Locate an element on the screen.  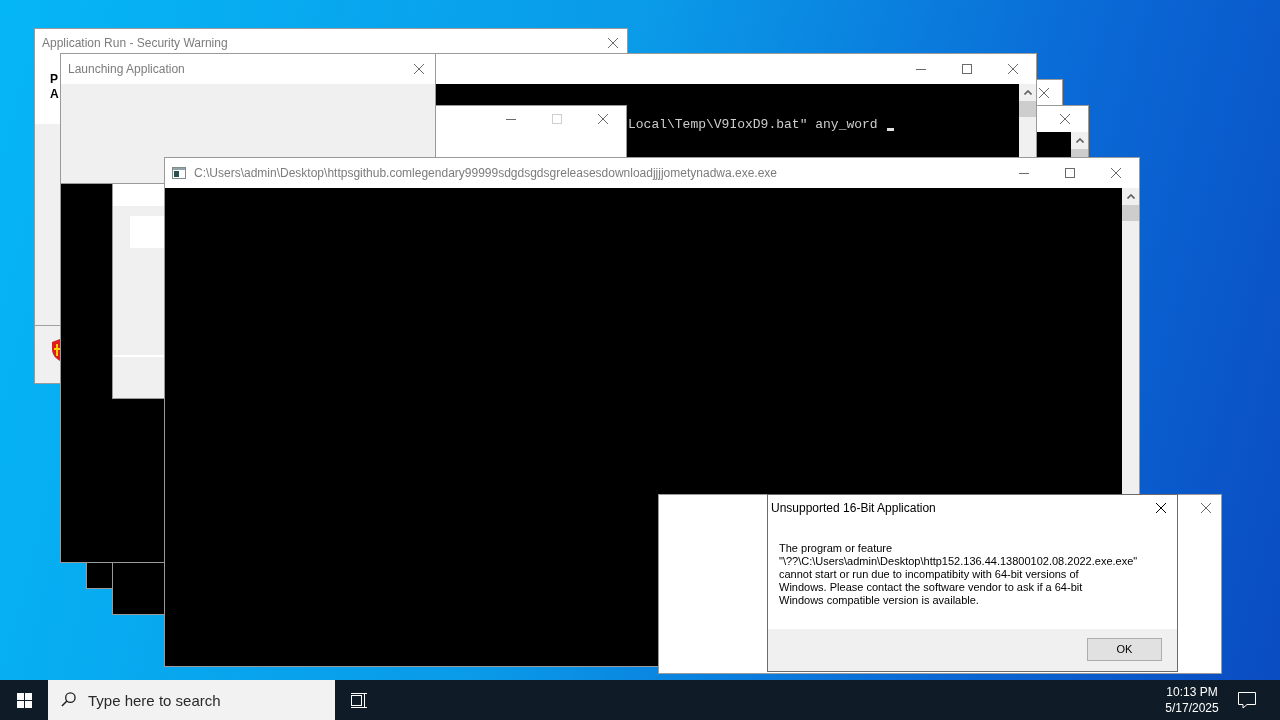
dialog-message: The program or feature "\??\C:\Users\admin\Desktop\http152.136.44.13800102.08.2022.exe.exe" cannot start or run due to incompatibity with 64-bit versions of Windows. Please contact the software vendor to ask if a 64-bit Windows compatible version is available. is located at coordinates (958, 574).